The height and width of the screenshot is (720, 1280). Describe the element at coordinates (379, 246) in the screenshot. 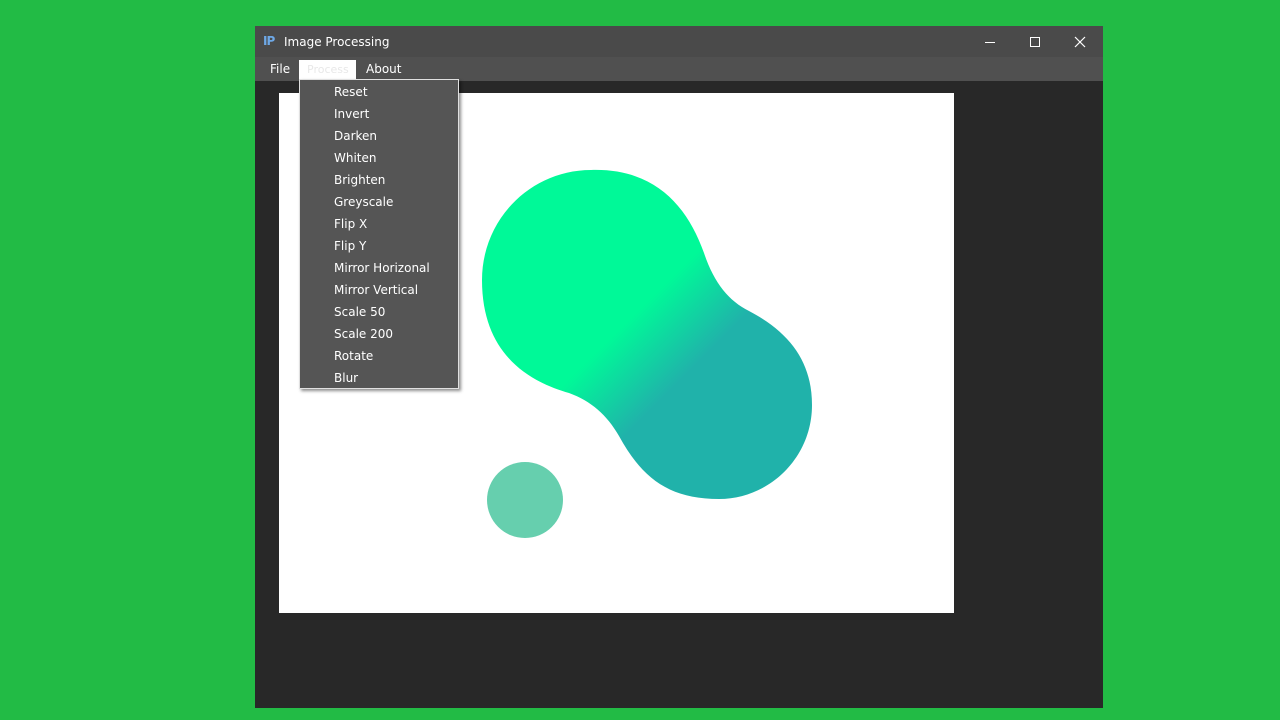

I see `menu-item-flip-y: Flip Y` at that location.